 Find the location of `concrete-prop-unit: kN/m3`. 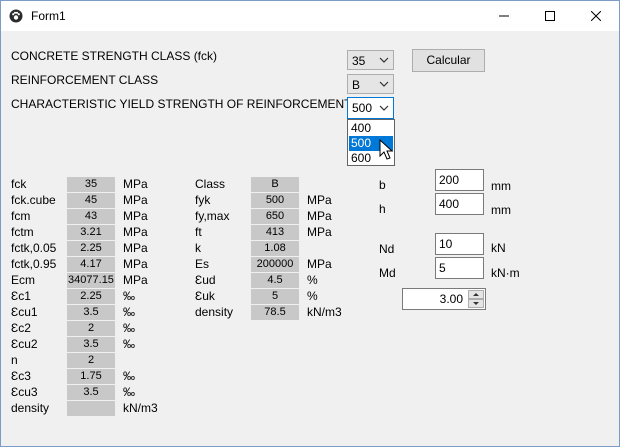

concrete-prop-unit: kN/m3 is located at coordinates (140, 408).